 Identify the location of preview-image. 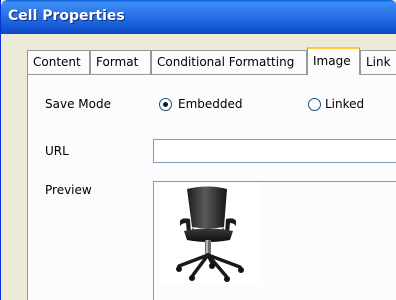
(210, 233).